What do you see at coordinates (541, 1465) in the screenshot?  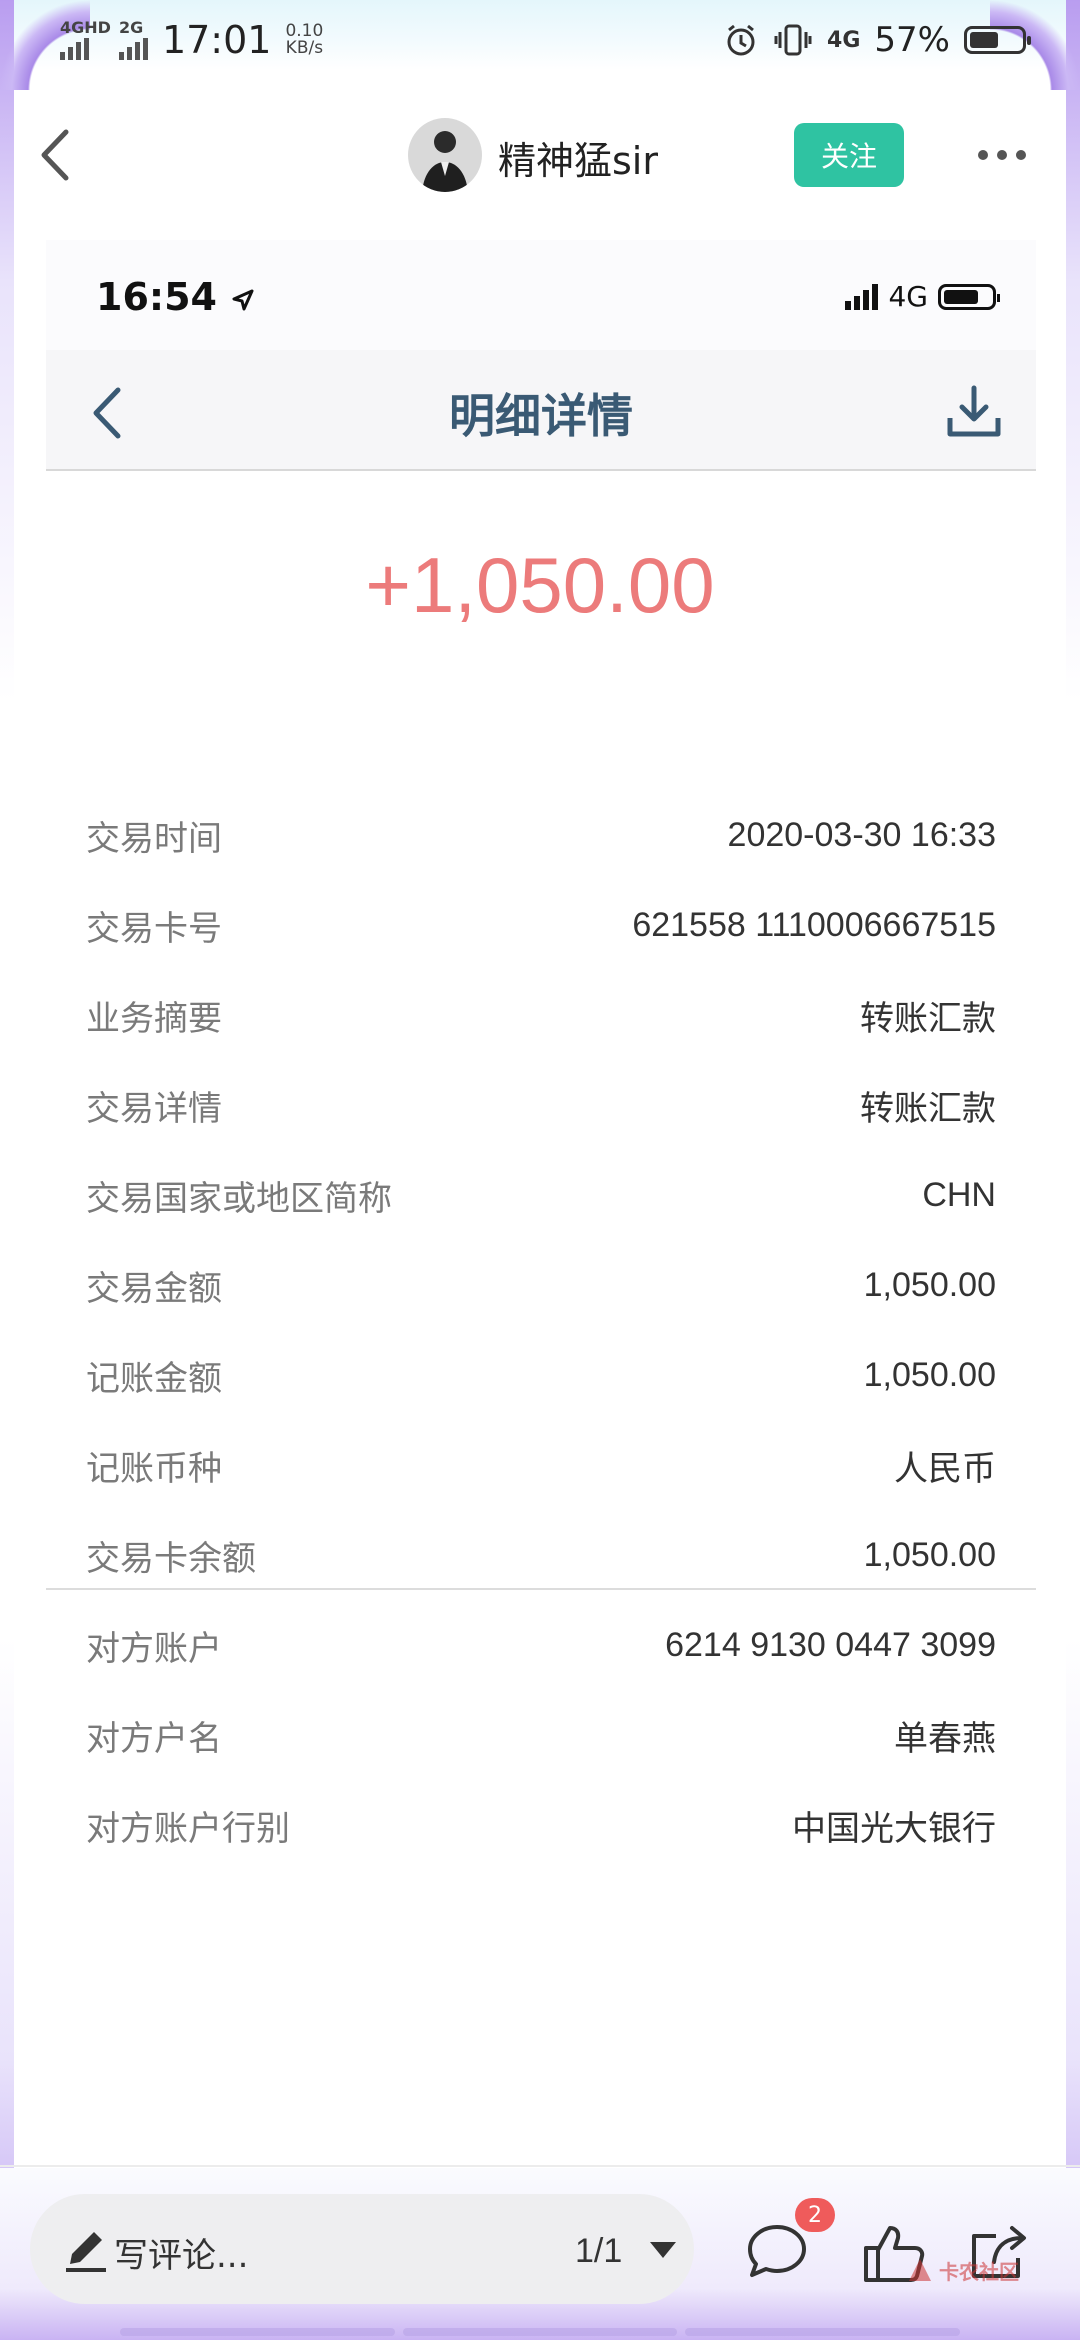 I see `detail-row: 记账币种 人民币` at bounding box center [541, 1465].